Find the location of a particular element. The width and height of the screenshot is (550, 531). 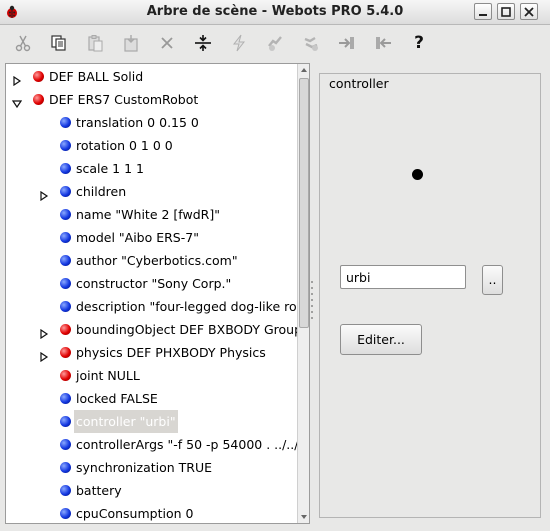

tree-row: boundingObject DEF BXBODY Group is located at coordinates (154, 329).